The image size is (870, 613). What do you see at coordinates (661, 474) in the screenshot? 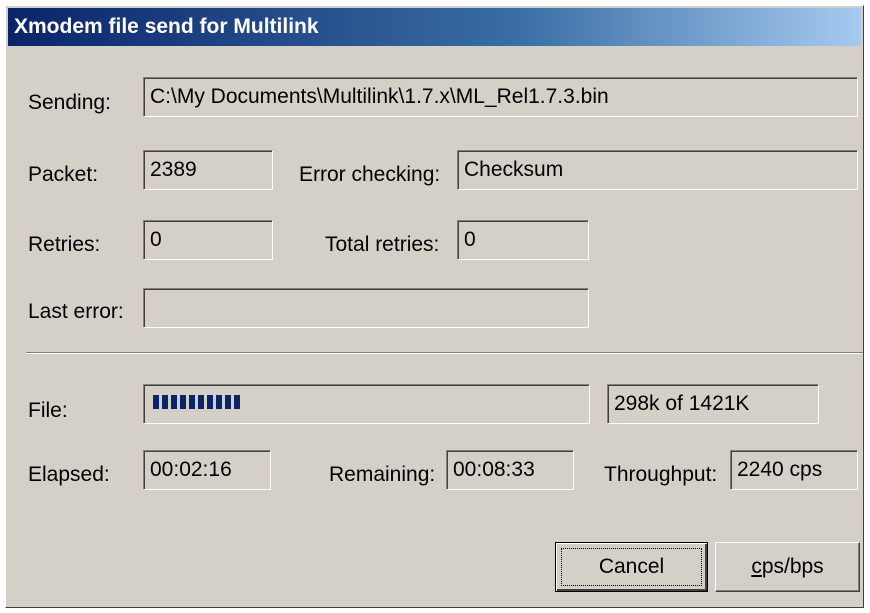
I see `throughput-label: Throughput:` at bounding box center [661, 474].